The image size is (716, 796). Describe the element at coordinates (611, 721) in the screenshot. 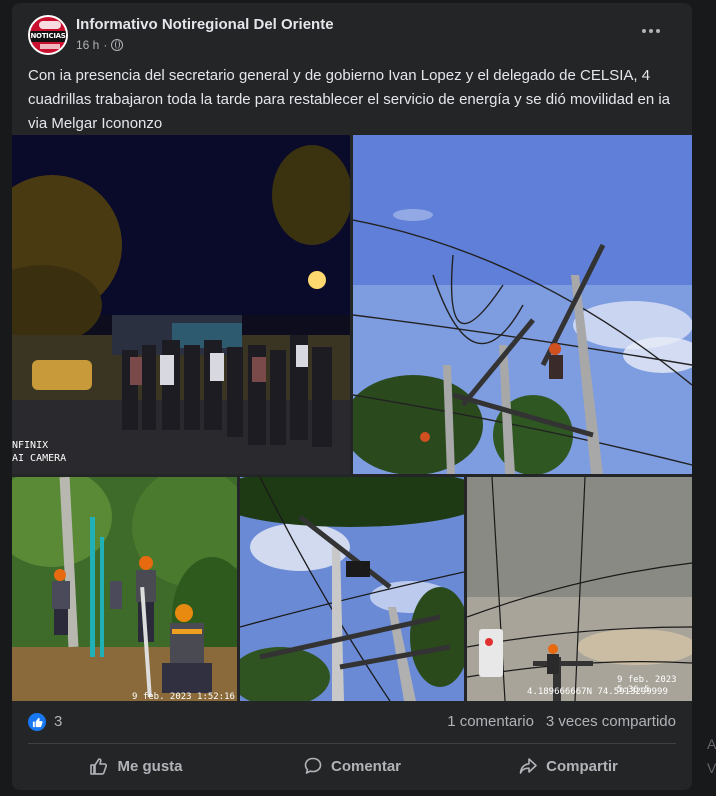

I see `share-count-link: 3 veces compartido` at that location.